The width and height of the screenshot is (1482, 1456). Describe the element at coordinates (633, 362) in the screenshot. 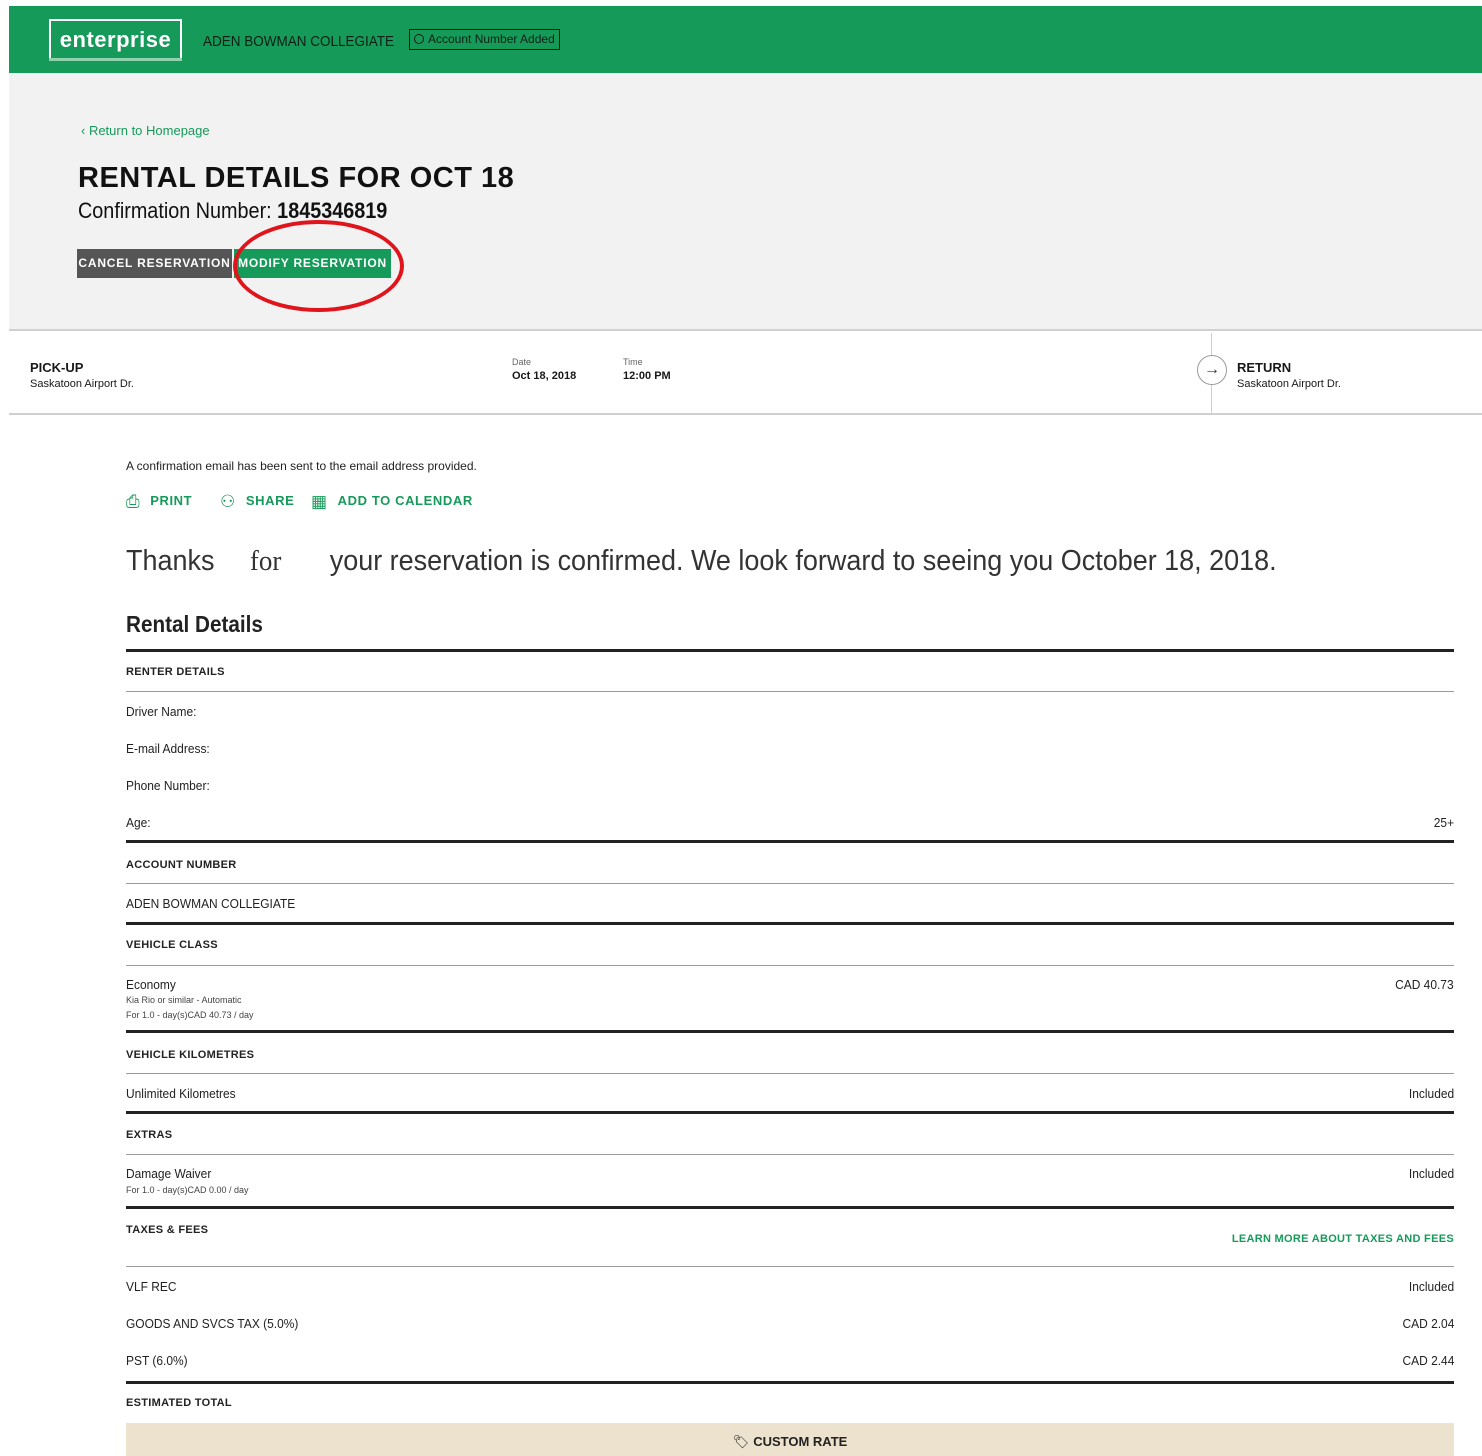

I see `time-label: Time` at that location.